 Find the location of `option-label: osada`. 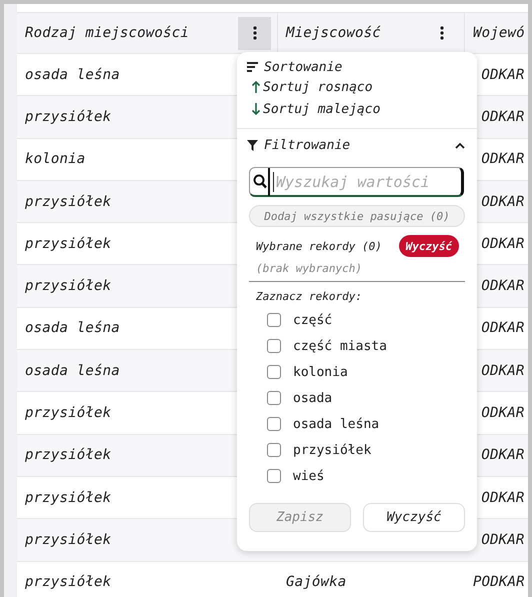

option-label: osada is located at coordinates (312, 398).